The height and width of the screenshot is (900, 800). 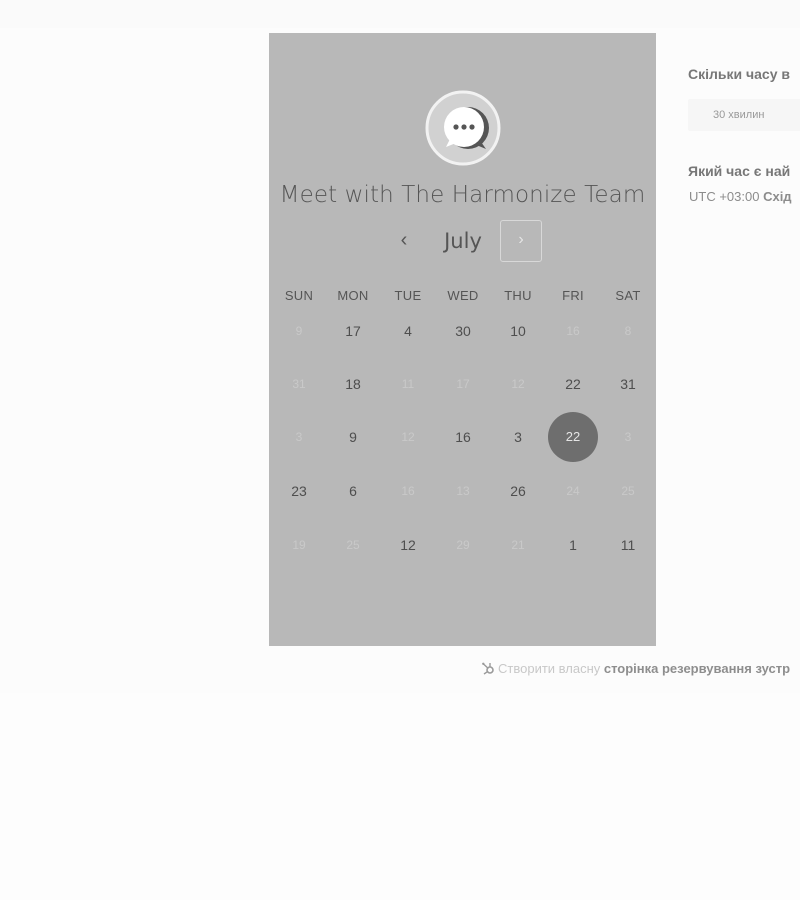 I want to click on timezone-name: Схід, so click(x=777, y=196).